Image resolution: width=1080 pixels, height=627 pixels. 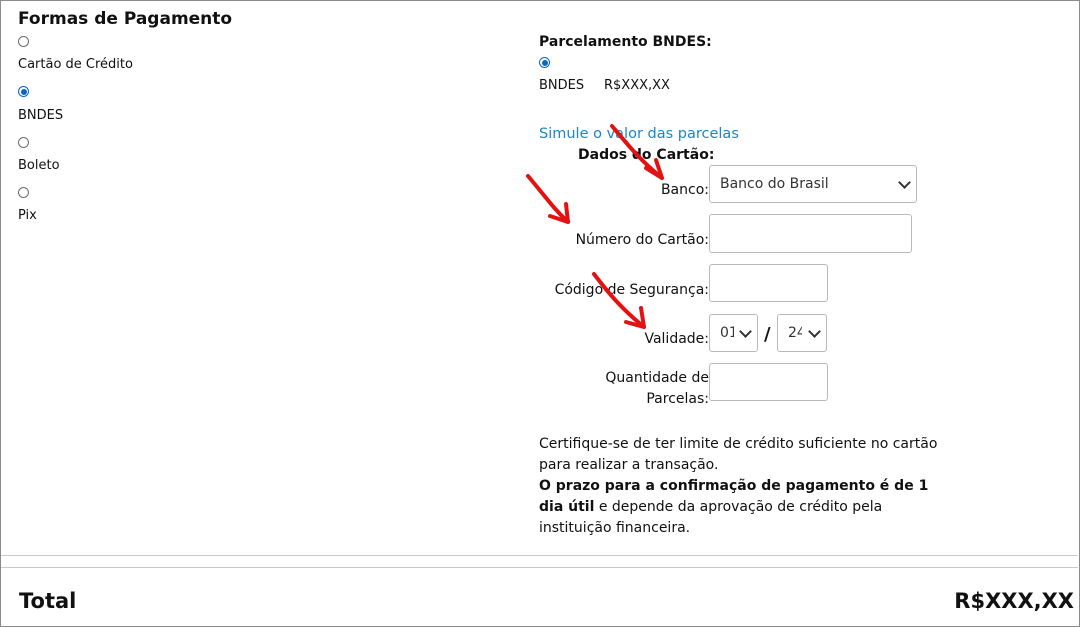 I want to click on arrow-validity-icon, so click(x=619, y=300).